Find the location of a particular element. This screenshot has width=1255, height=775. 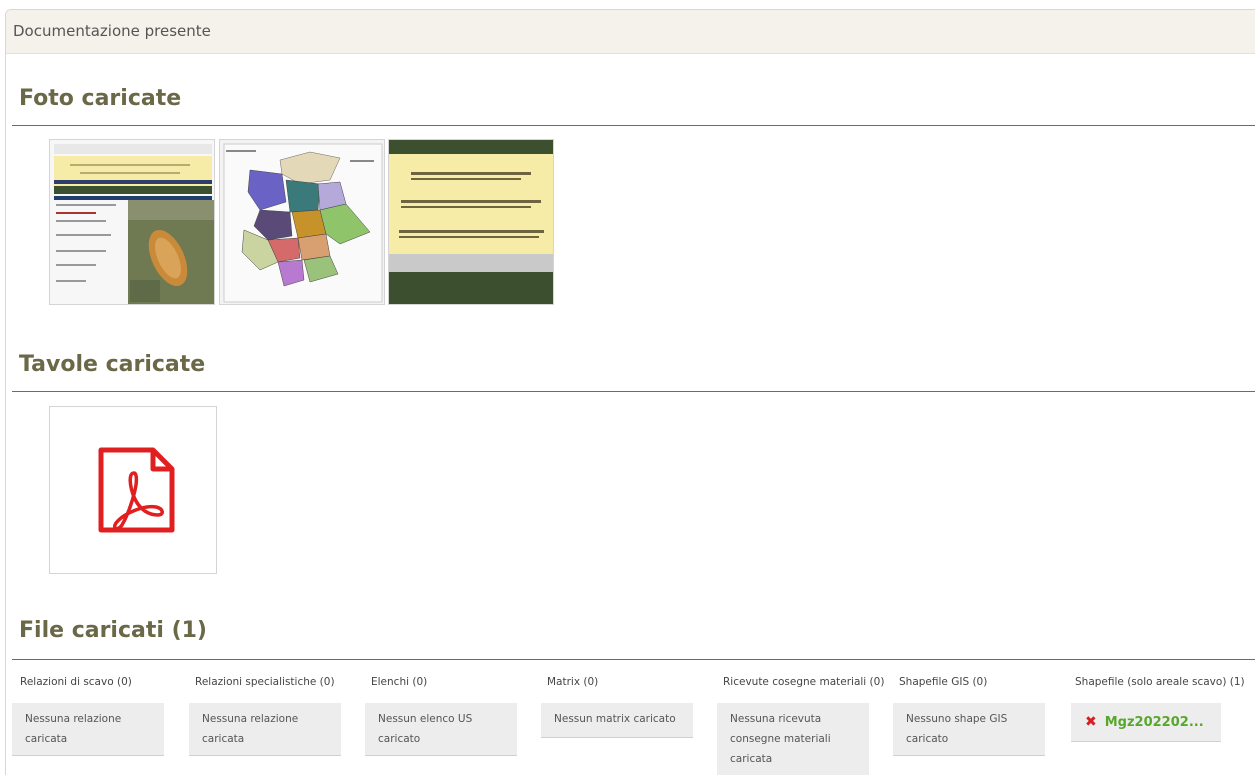

empty-message: Nessuno shape GIS caricato is located at coordinates (969, 729).